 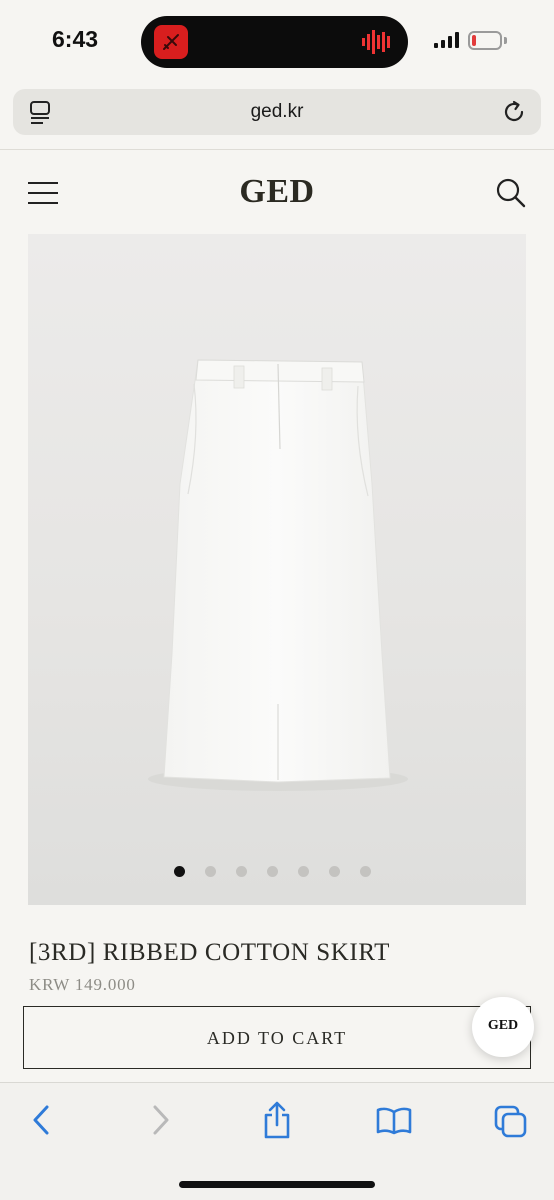 I want to click on add-to-cart-button: ADD TO CART, so click(x=277, y=1037).